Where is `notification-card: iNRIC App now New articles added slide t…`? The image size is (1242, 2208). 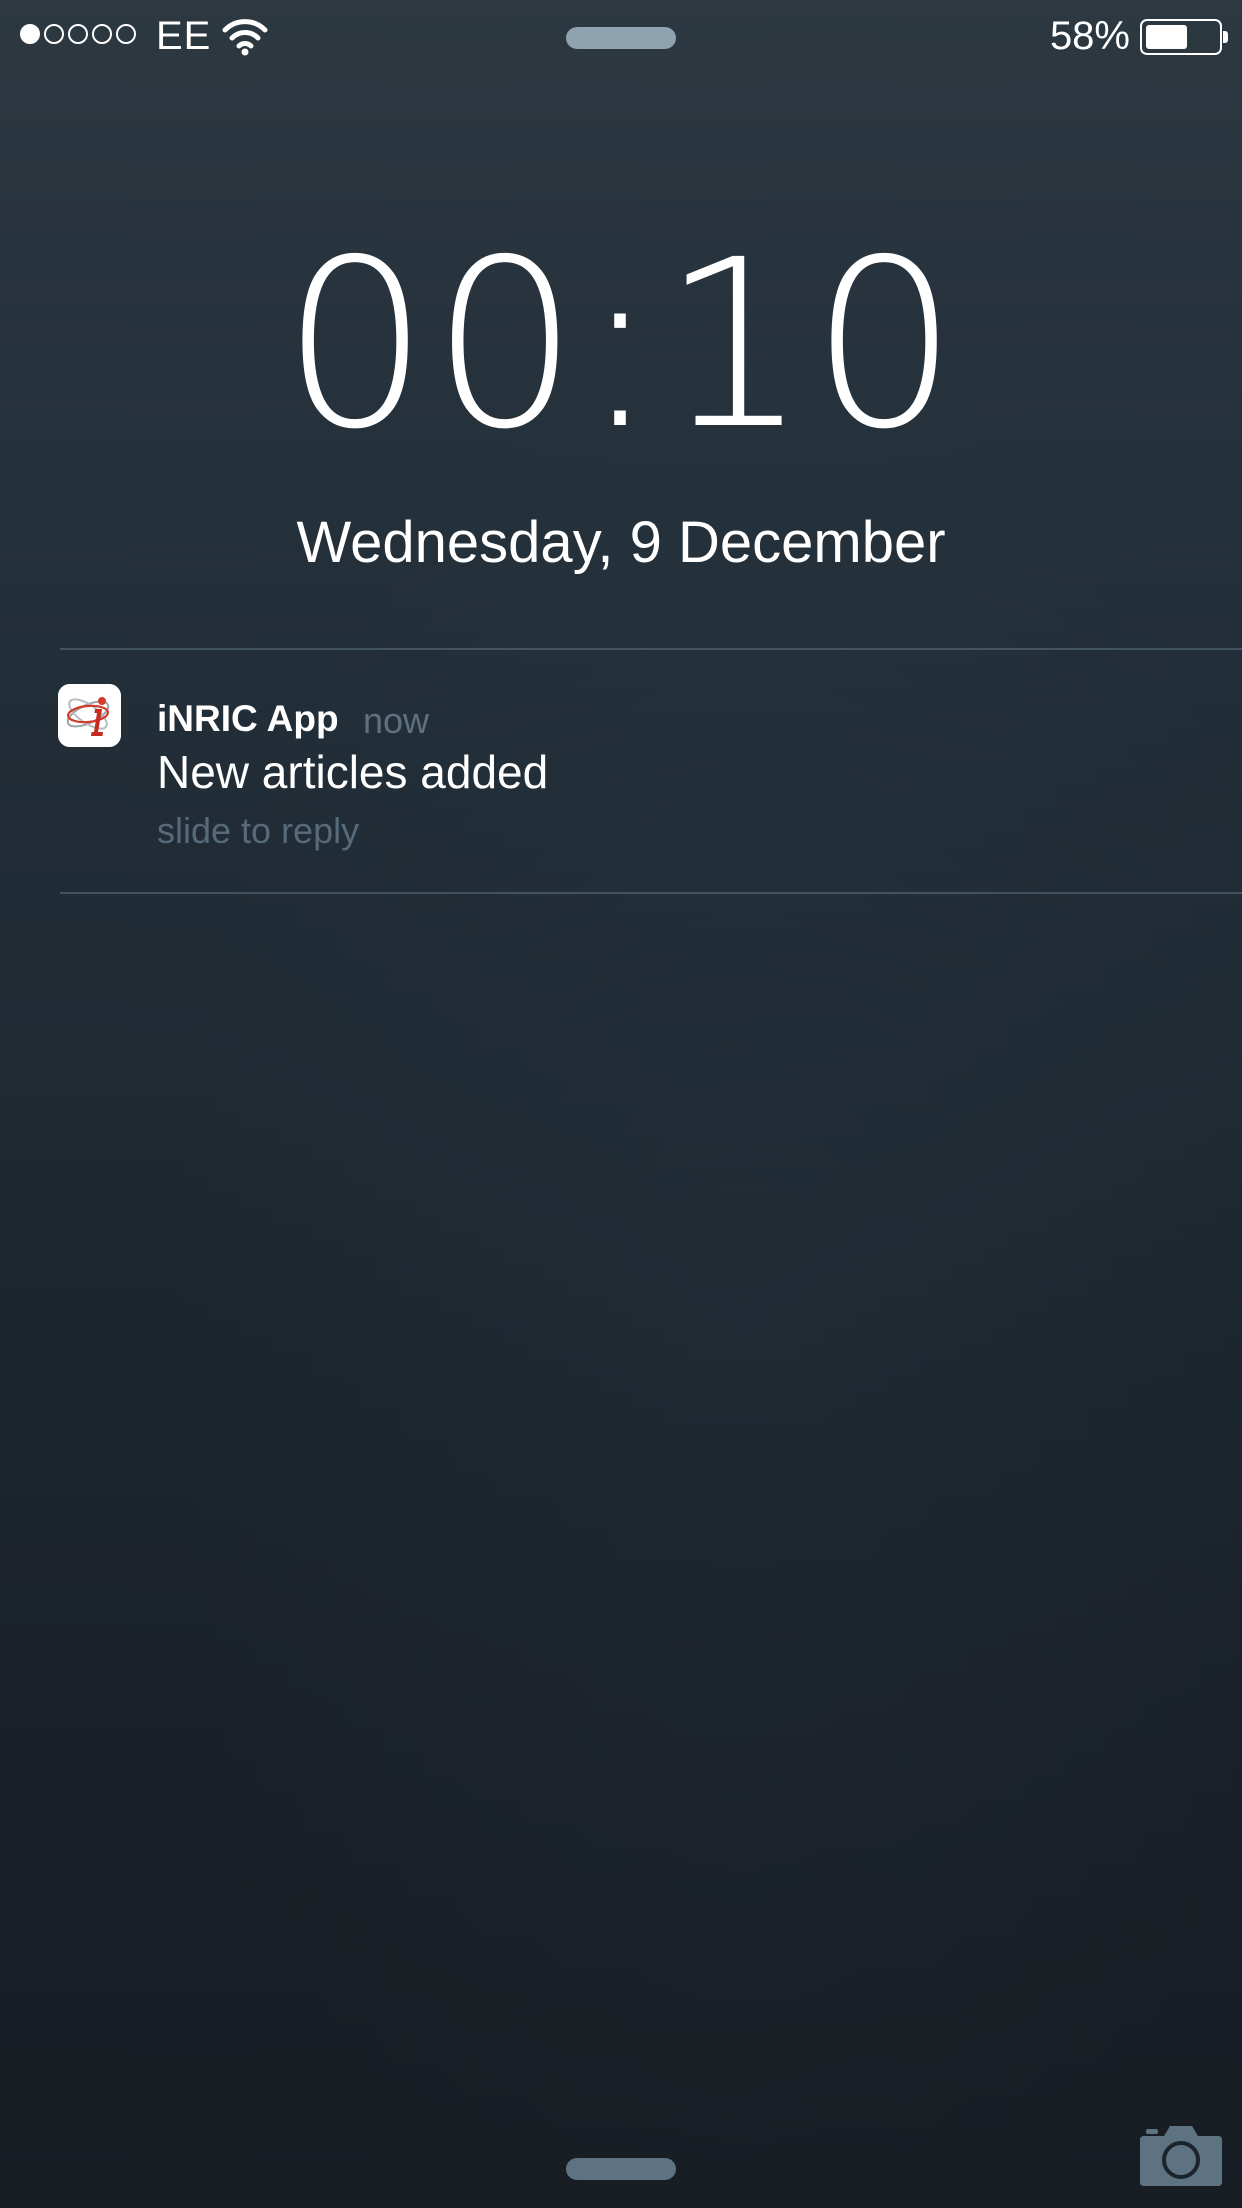
notification-card: iNRIC App now New articles added slide t… is located at coordinates (621, 771).